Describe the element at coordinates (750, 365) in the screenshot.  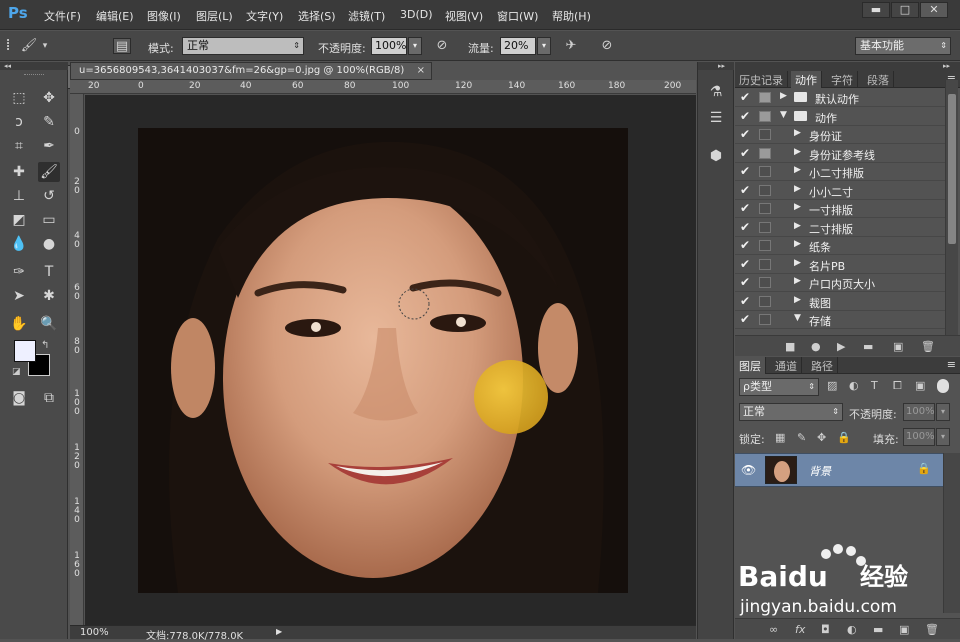
I see `tab-layers: 图层` at that location.